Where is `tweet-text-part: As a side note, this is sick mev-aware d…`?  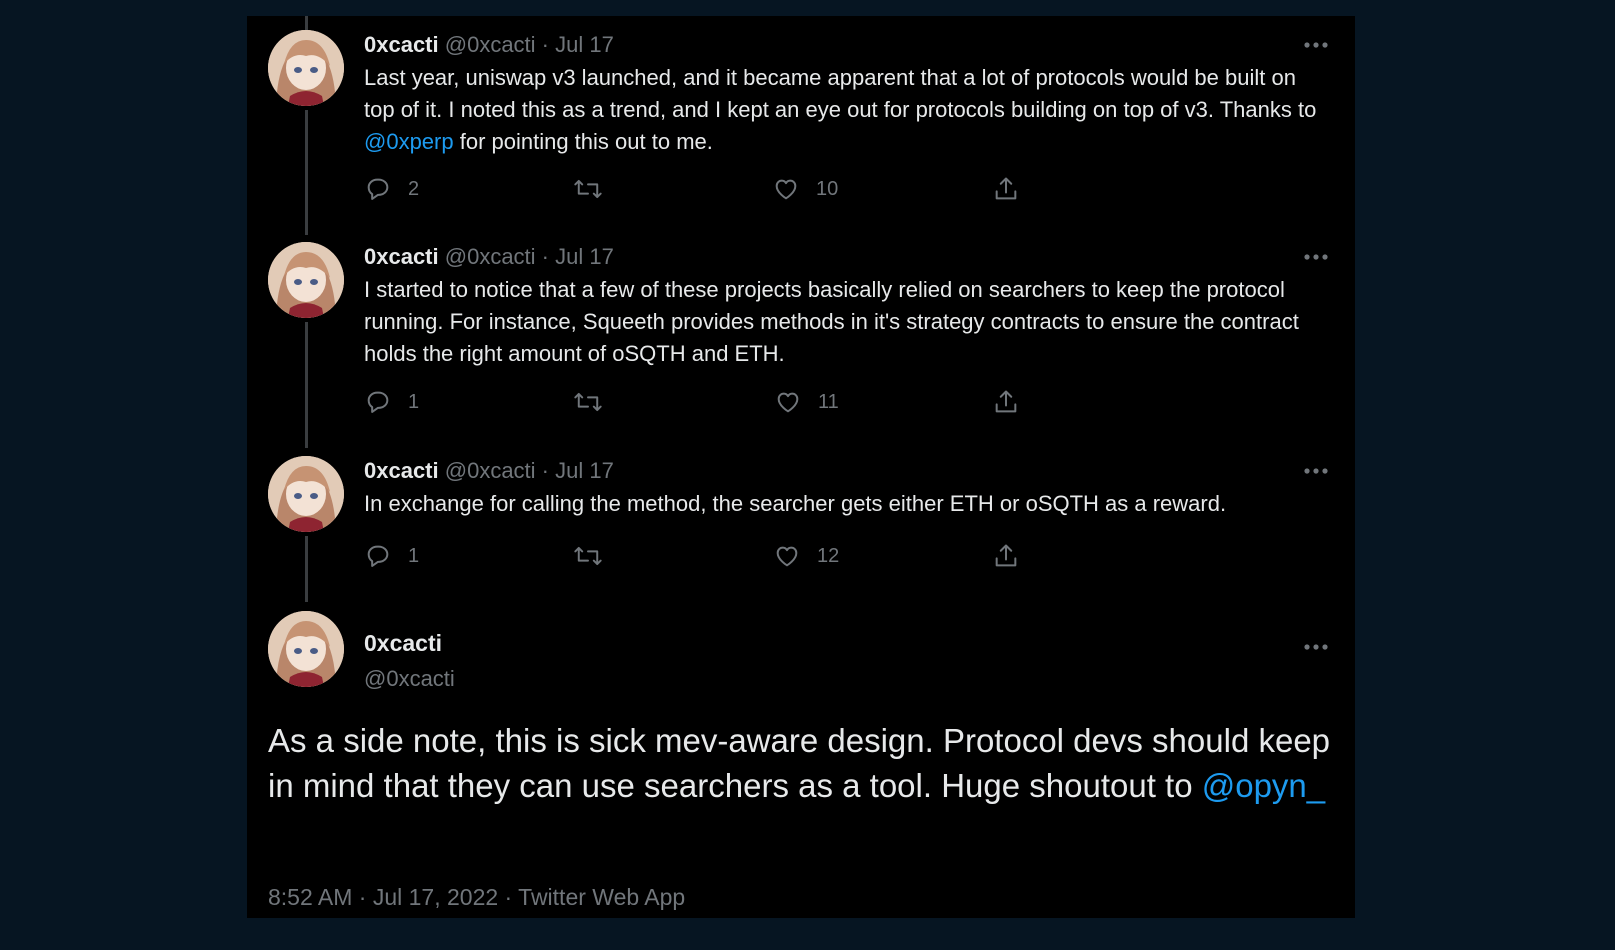
tweet-text-part: As a side note, this is sick mev-aware d… is located at coordinates (799, 763).